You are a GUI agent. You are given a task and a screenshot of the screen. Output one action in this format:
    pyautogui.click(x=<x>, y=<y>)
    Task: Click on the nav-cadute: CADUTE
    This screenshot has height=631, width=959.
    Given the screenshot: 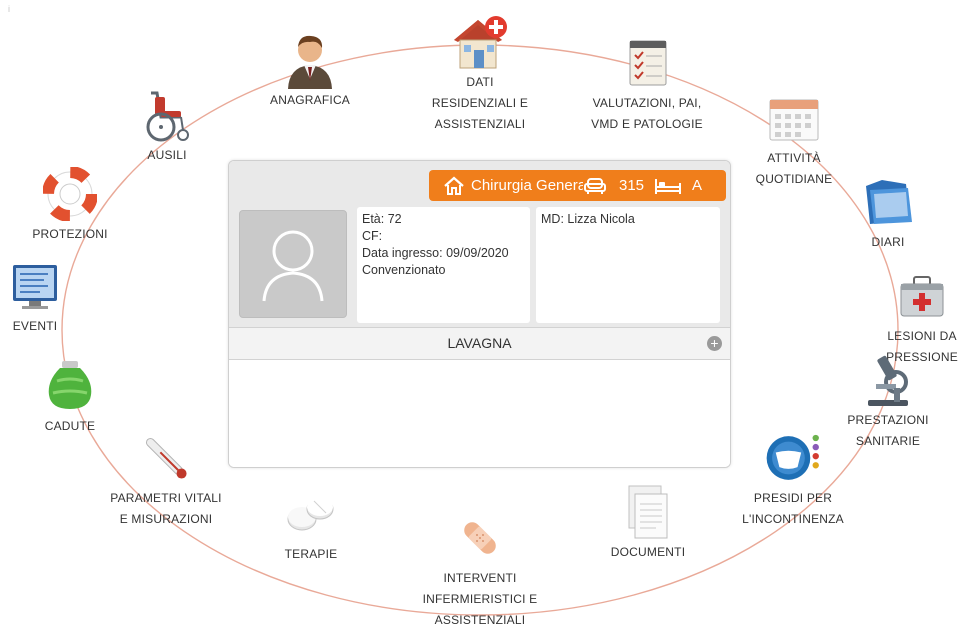 What is the action you would take?
    pyautogui.click(x=70, y=396)
    